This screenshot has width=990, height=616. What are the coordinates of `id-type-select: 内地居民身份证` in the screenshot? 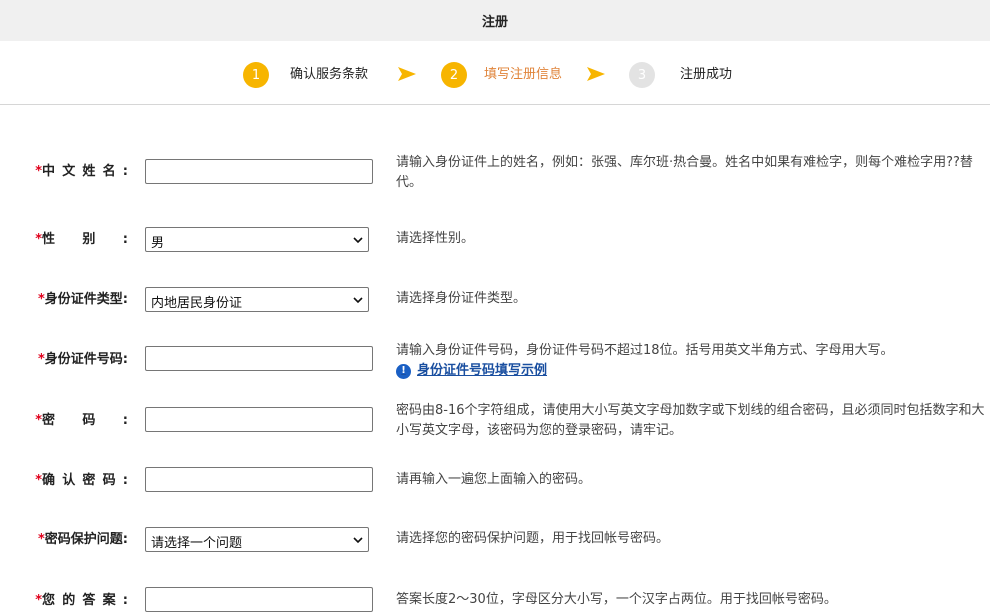 It's located at (257, 299).